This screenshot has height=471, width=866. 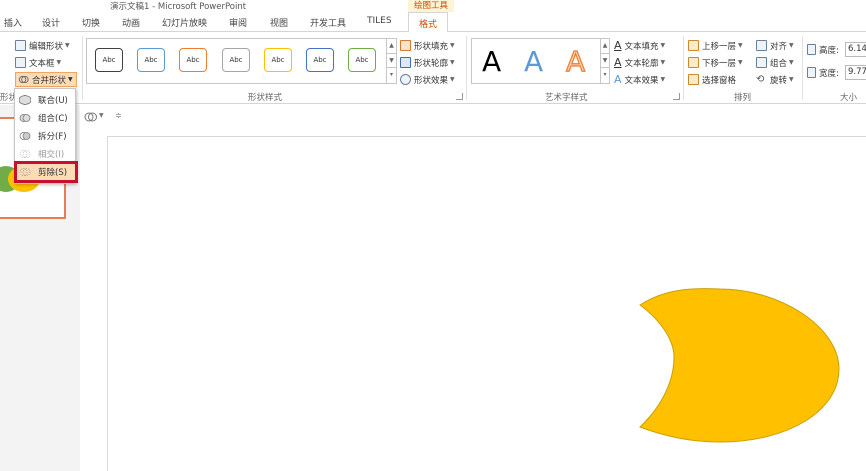 I want to click on wordart-styles-group-label: 艺术字样式, so click(x=566, y=98).